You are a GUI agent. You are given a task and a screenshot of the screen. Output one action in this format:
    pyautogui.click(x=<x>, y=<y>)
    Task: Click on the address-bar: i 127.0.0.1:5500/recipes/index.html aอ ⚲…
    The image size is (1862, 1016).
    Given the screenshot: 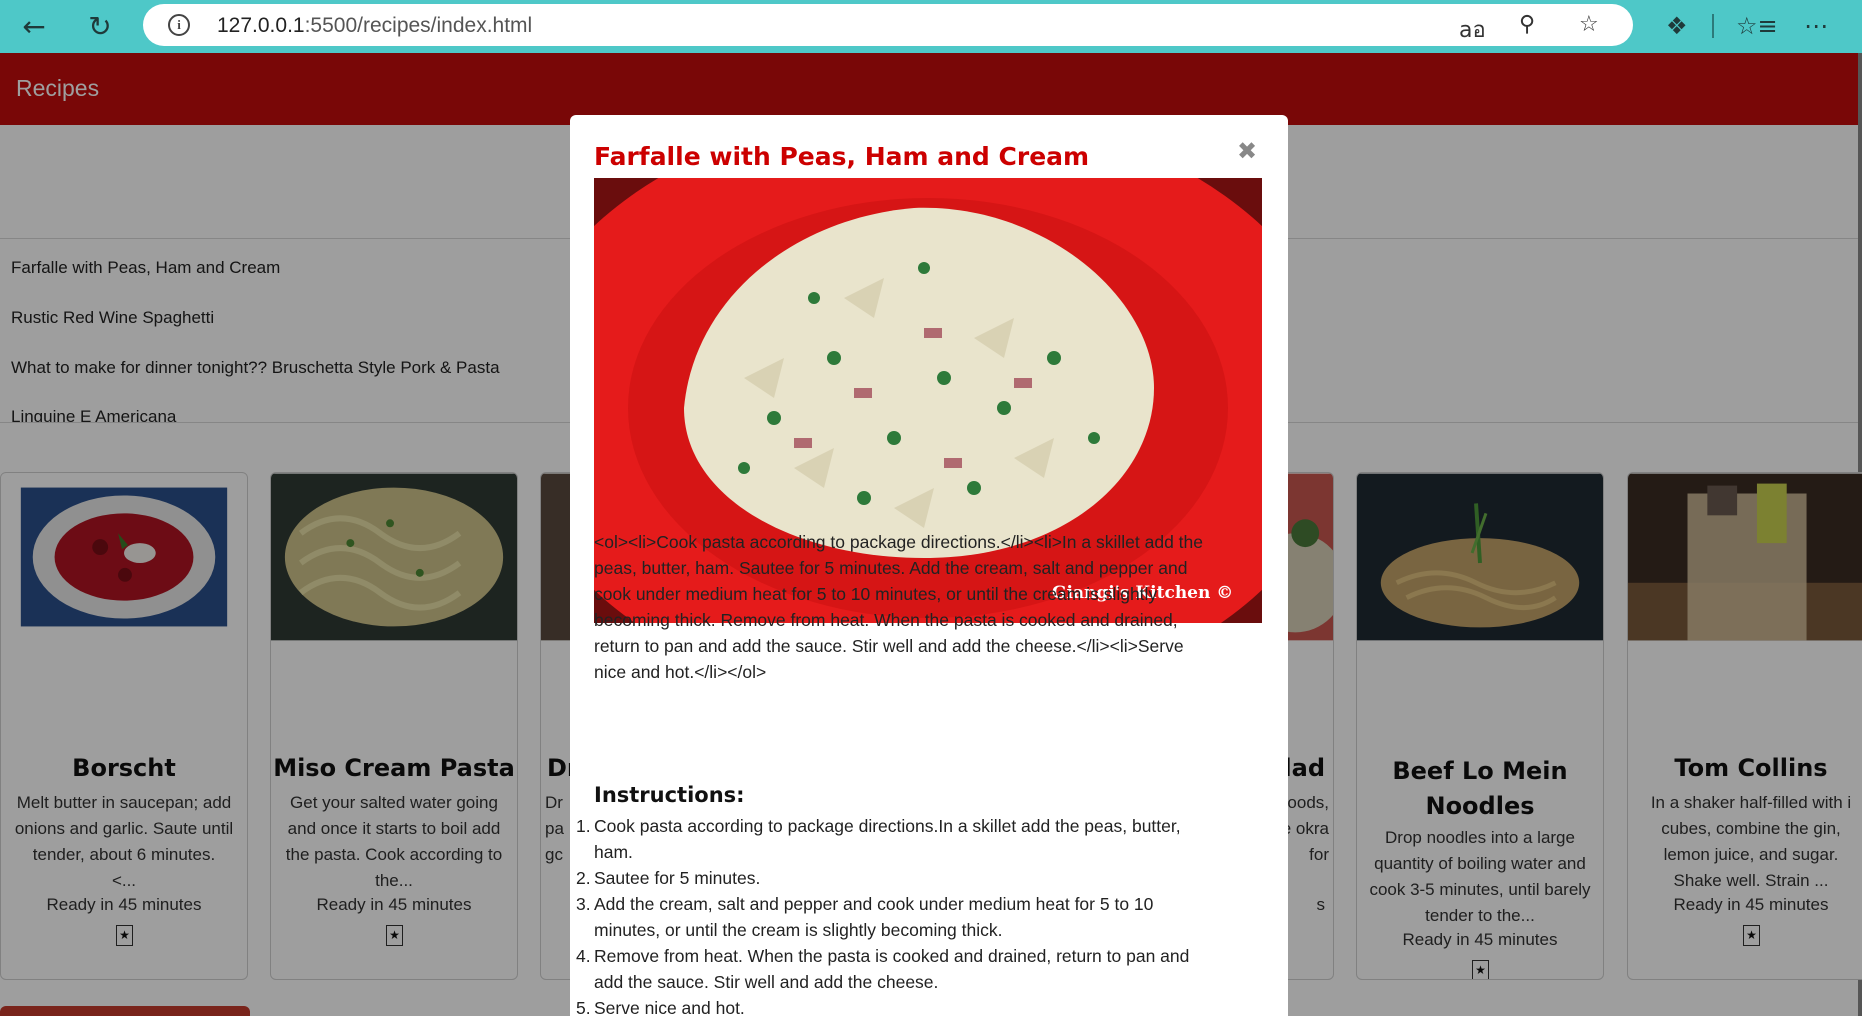 What is the action you would take?
    pyautogui.click(x=888, y=25)
    